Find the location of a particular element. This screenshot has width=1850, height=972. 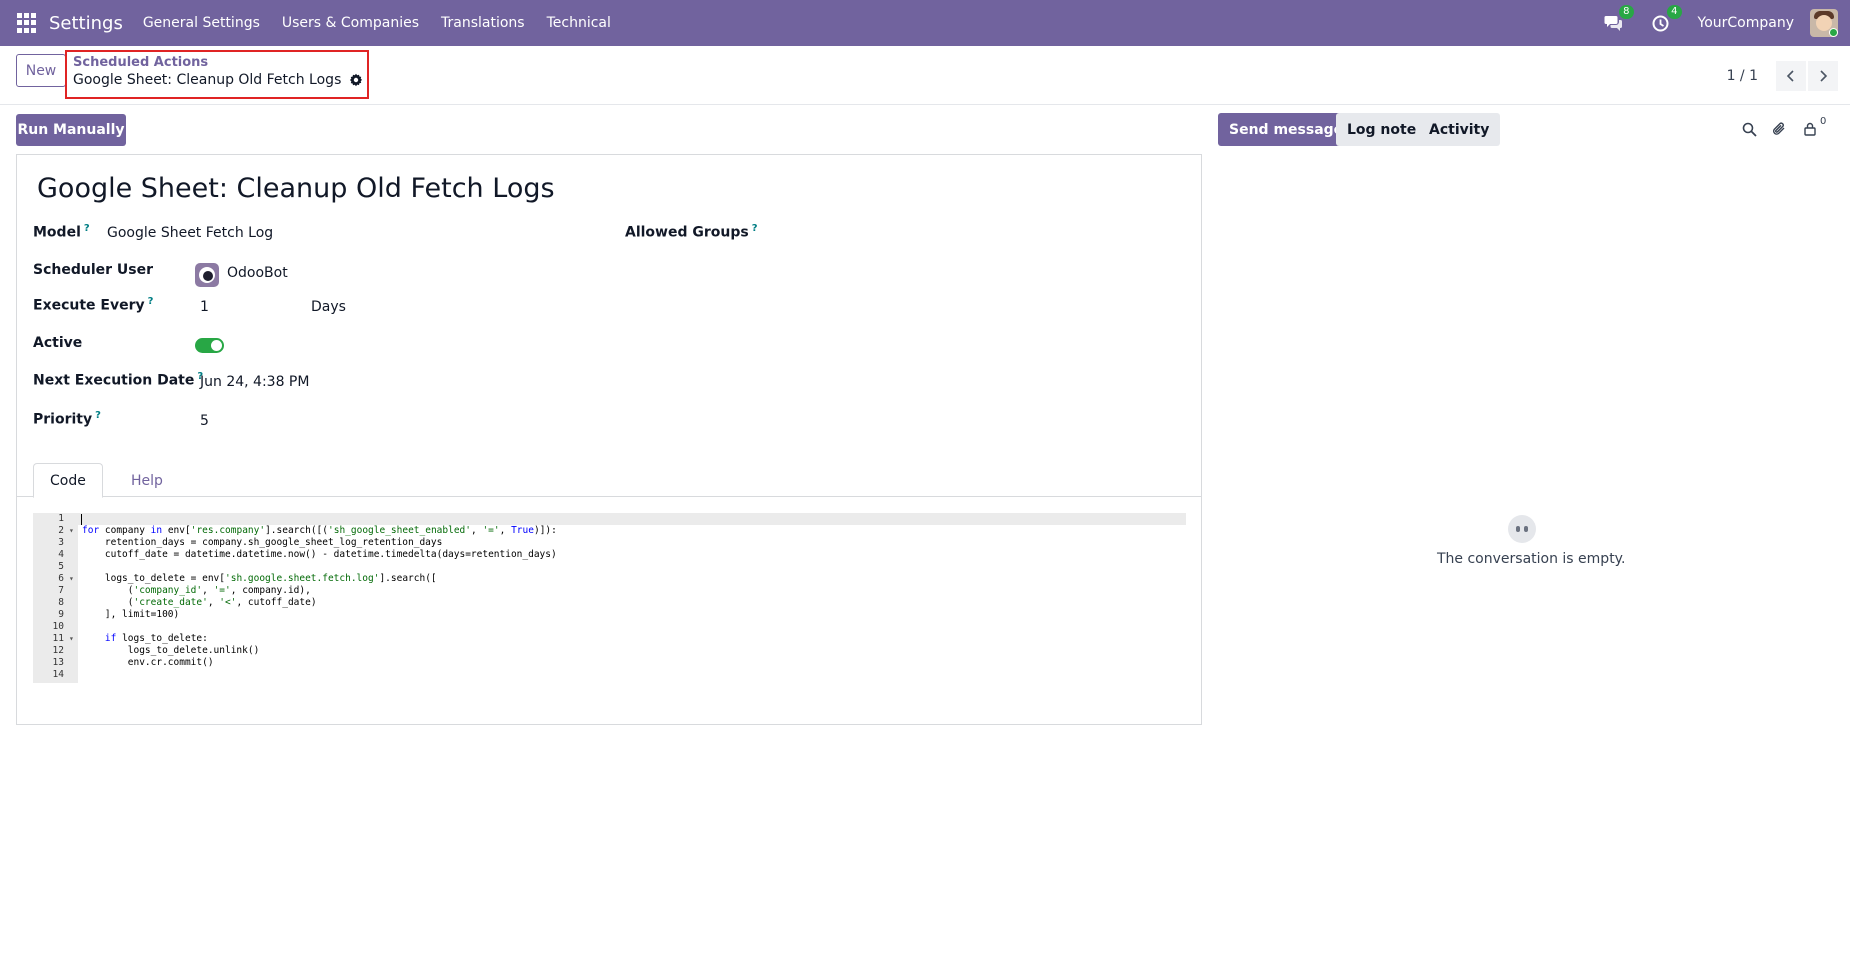

allowed-groups-label: Allowed Groups? is located at coordinates (691, 232).